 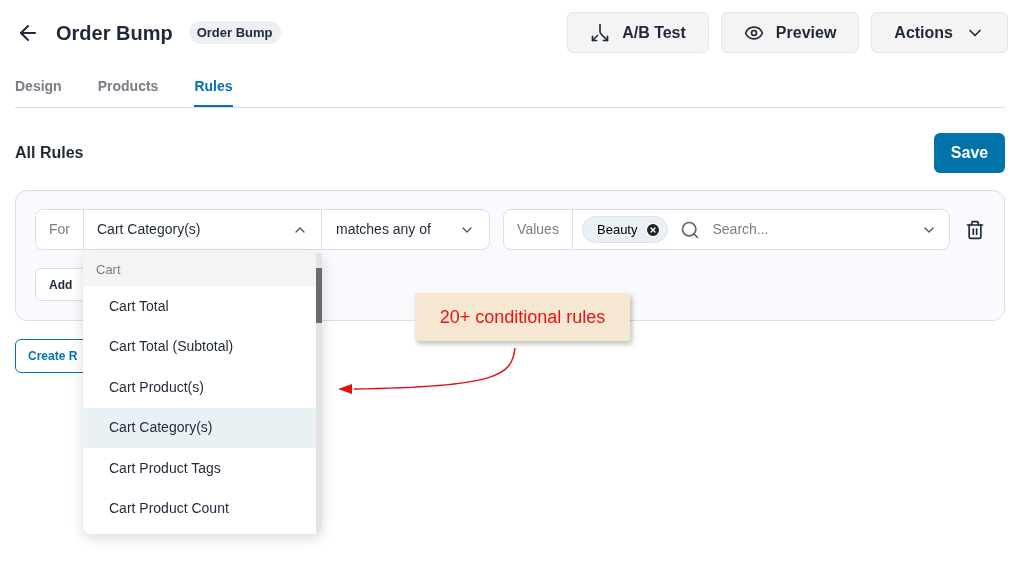 I want to click on actions-menu-button: Actions, so click(x=939, y=32).